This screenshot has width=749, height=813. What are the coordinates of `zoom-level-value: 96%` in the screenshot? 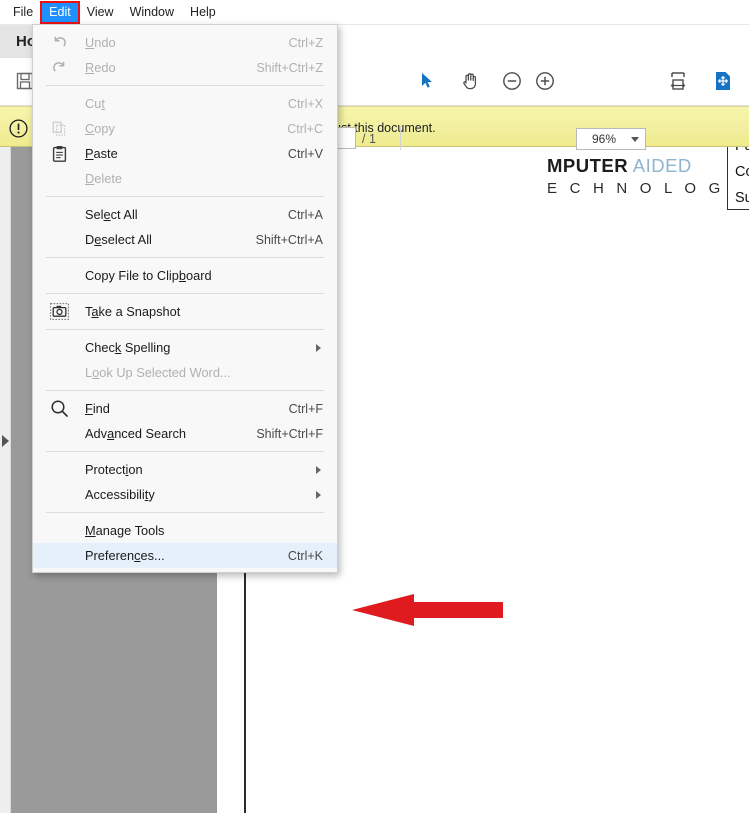 It's located at (604, 139).